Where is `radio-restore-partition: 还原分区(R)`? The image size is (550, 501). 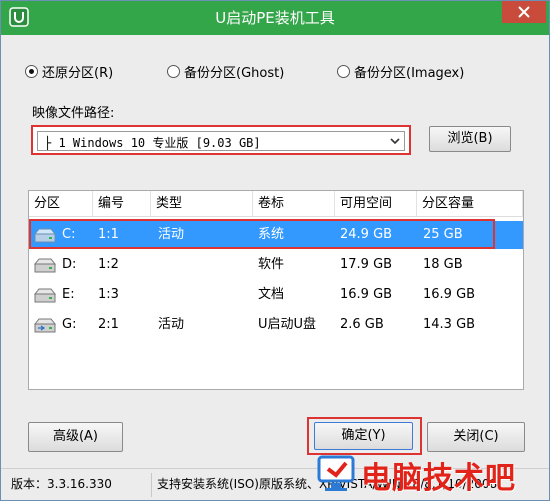
radio-restore-partition: 还原分区(R) is located at coordinates (69, 71).